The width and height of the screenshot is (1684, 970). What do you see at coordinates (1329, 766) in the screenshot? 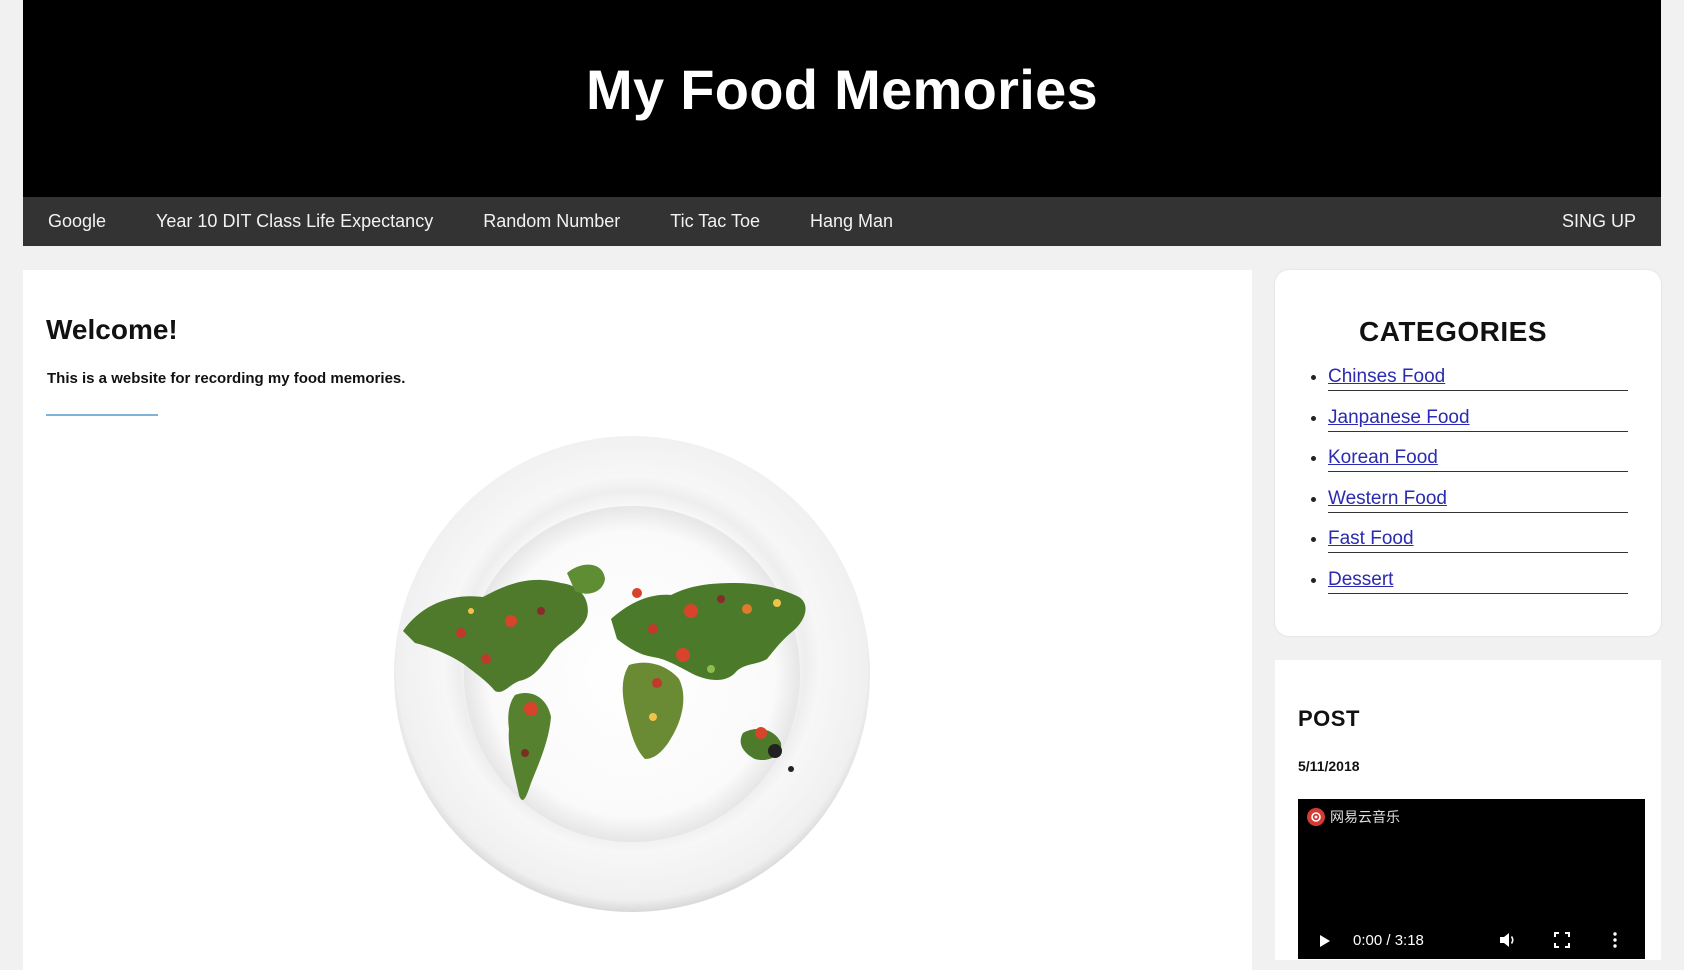
I see `post-date: 5/11/2018` at bounding box center [1329, 766].